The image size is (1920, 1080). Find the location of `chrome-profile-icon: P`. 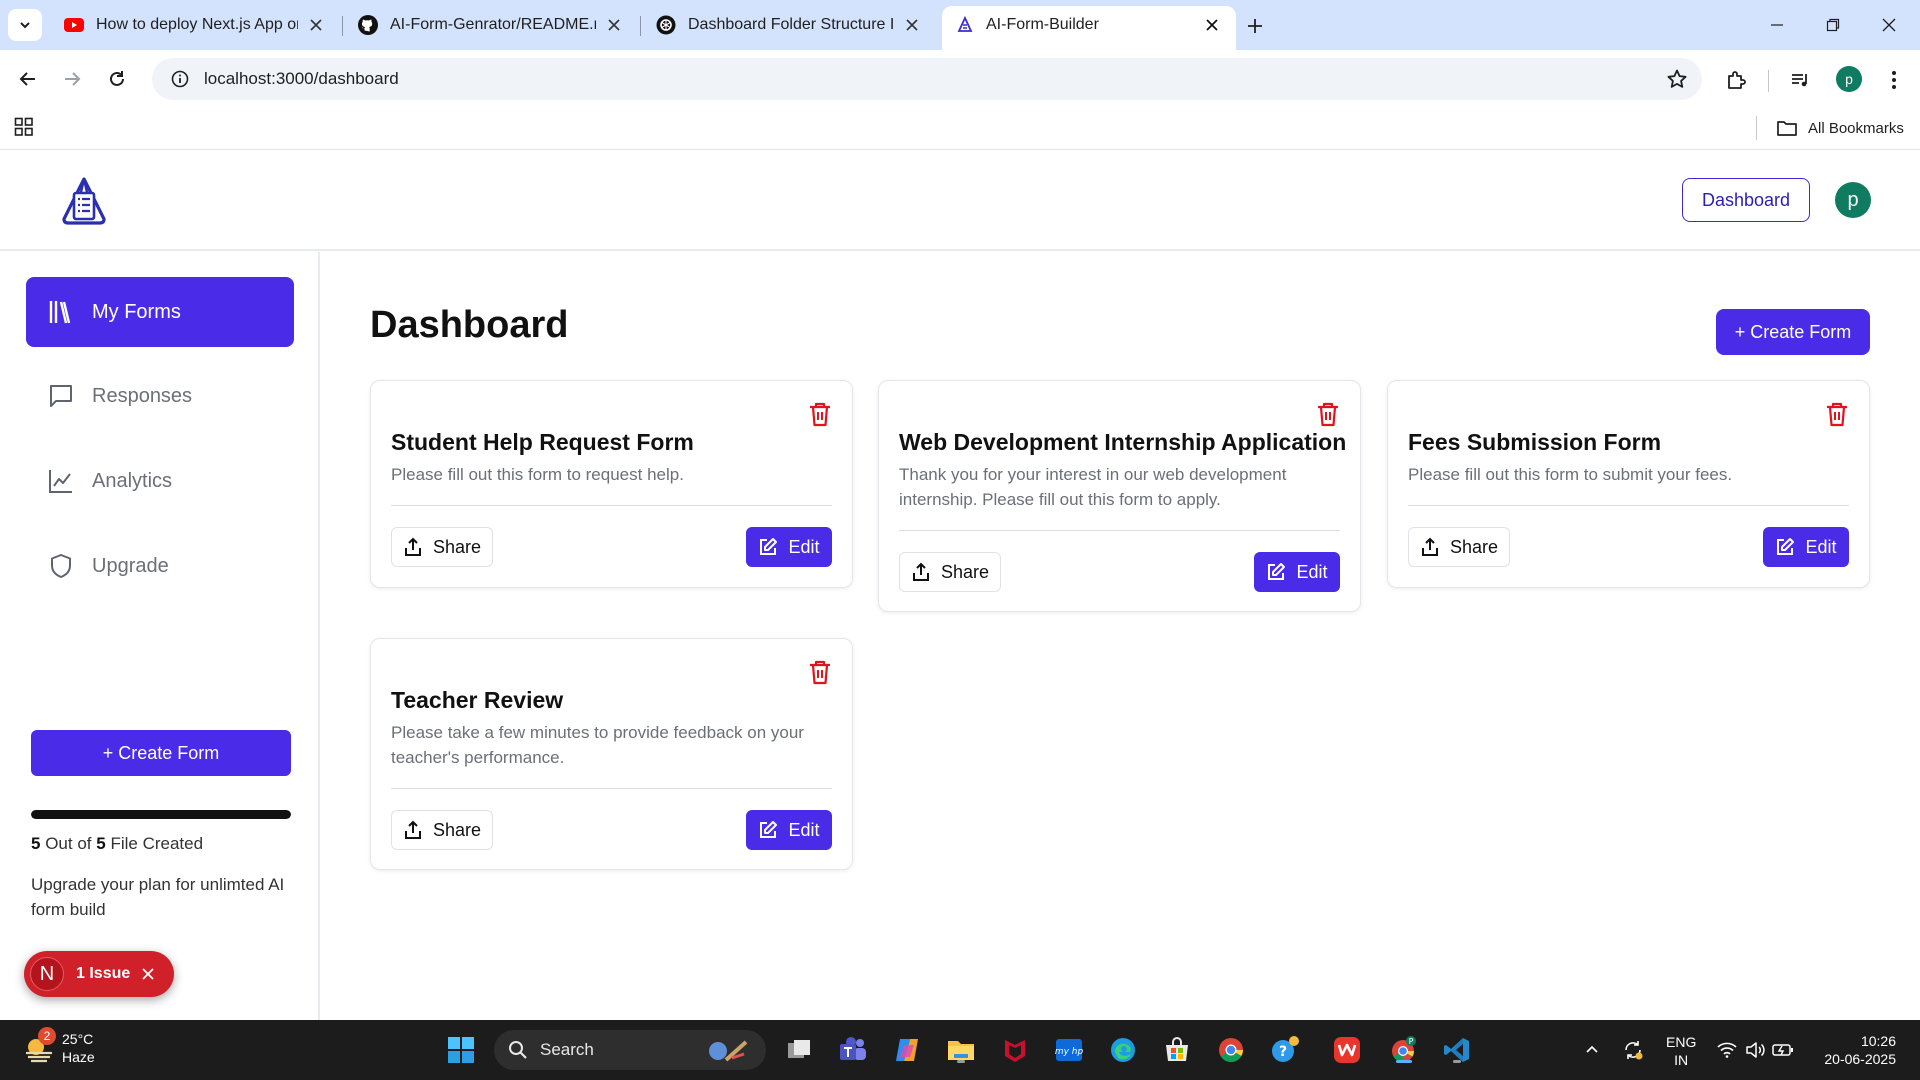

chrome-profile-icon: P is located at coordinates (1404, 1050).